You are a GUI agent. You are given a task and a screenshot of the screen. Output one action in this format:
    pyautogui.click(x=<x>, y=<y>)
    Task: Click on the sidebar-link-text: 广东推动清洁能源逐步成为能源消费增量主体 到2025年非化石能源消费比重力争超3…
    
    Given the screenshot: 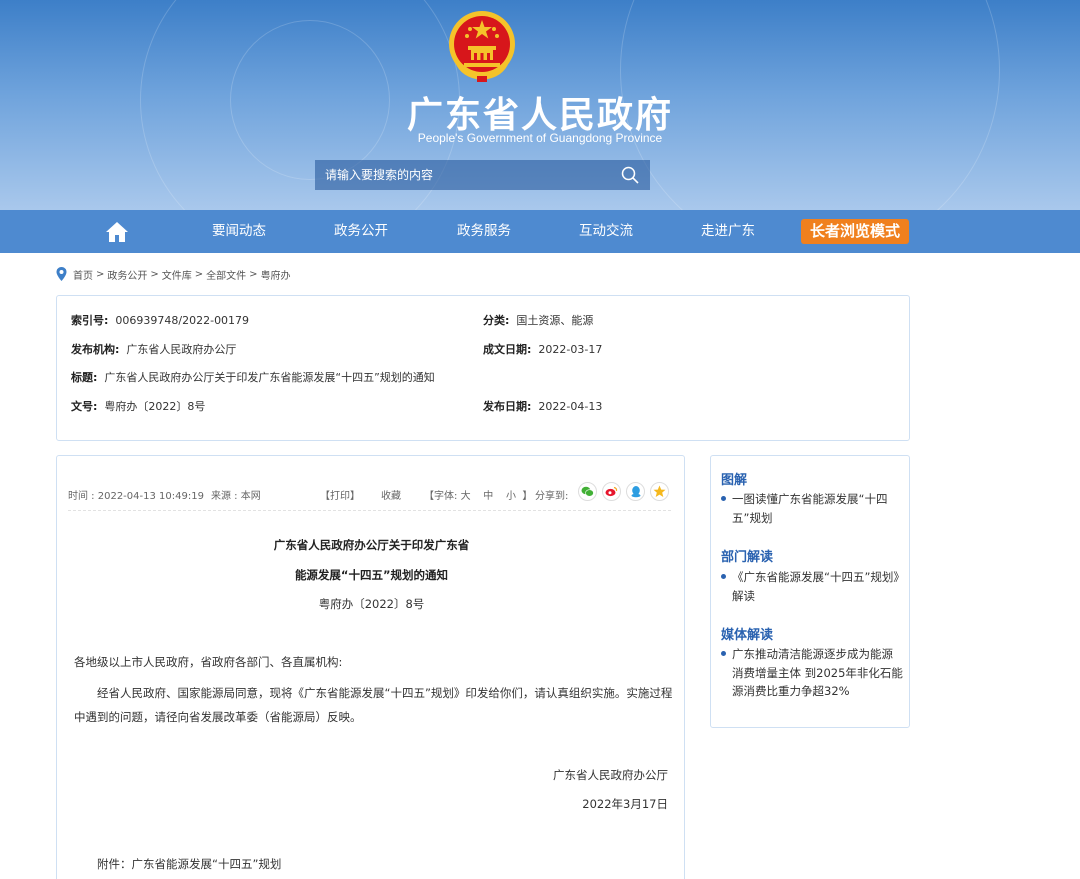 What is the action you would take?
    pyautogui.click(x=817, y=672)
    